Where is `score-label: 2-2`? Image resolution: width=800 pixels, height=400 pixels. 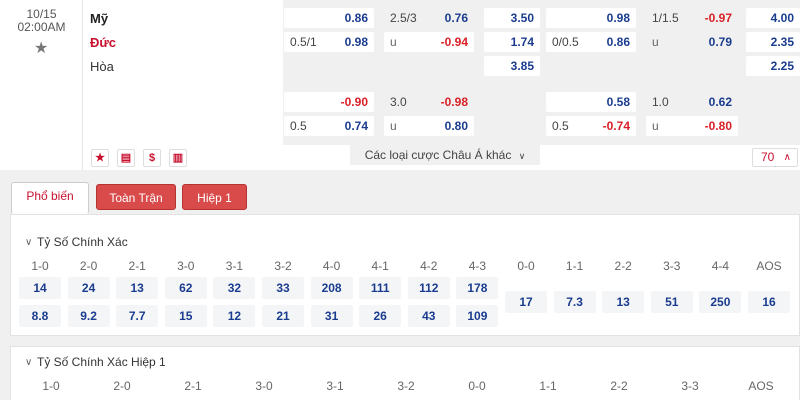
score-label: 2-2 is located at coordinates (623, 266).